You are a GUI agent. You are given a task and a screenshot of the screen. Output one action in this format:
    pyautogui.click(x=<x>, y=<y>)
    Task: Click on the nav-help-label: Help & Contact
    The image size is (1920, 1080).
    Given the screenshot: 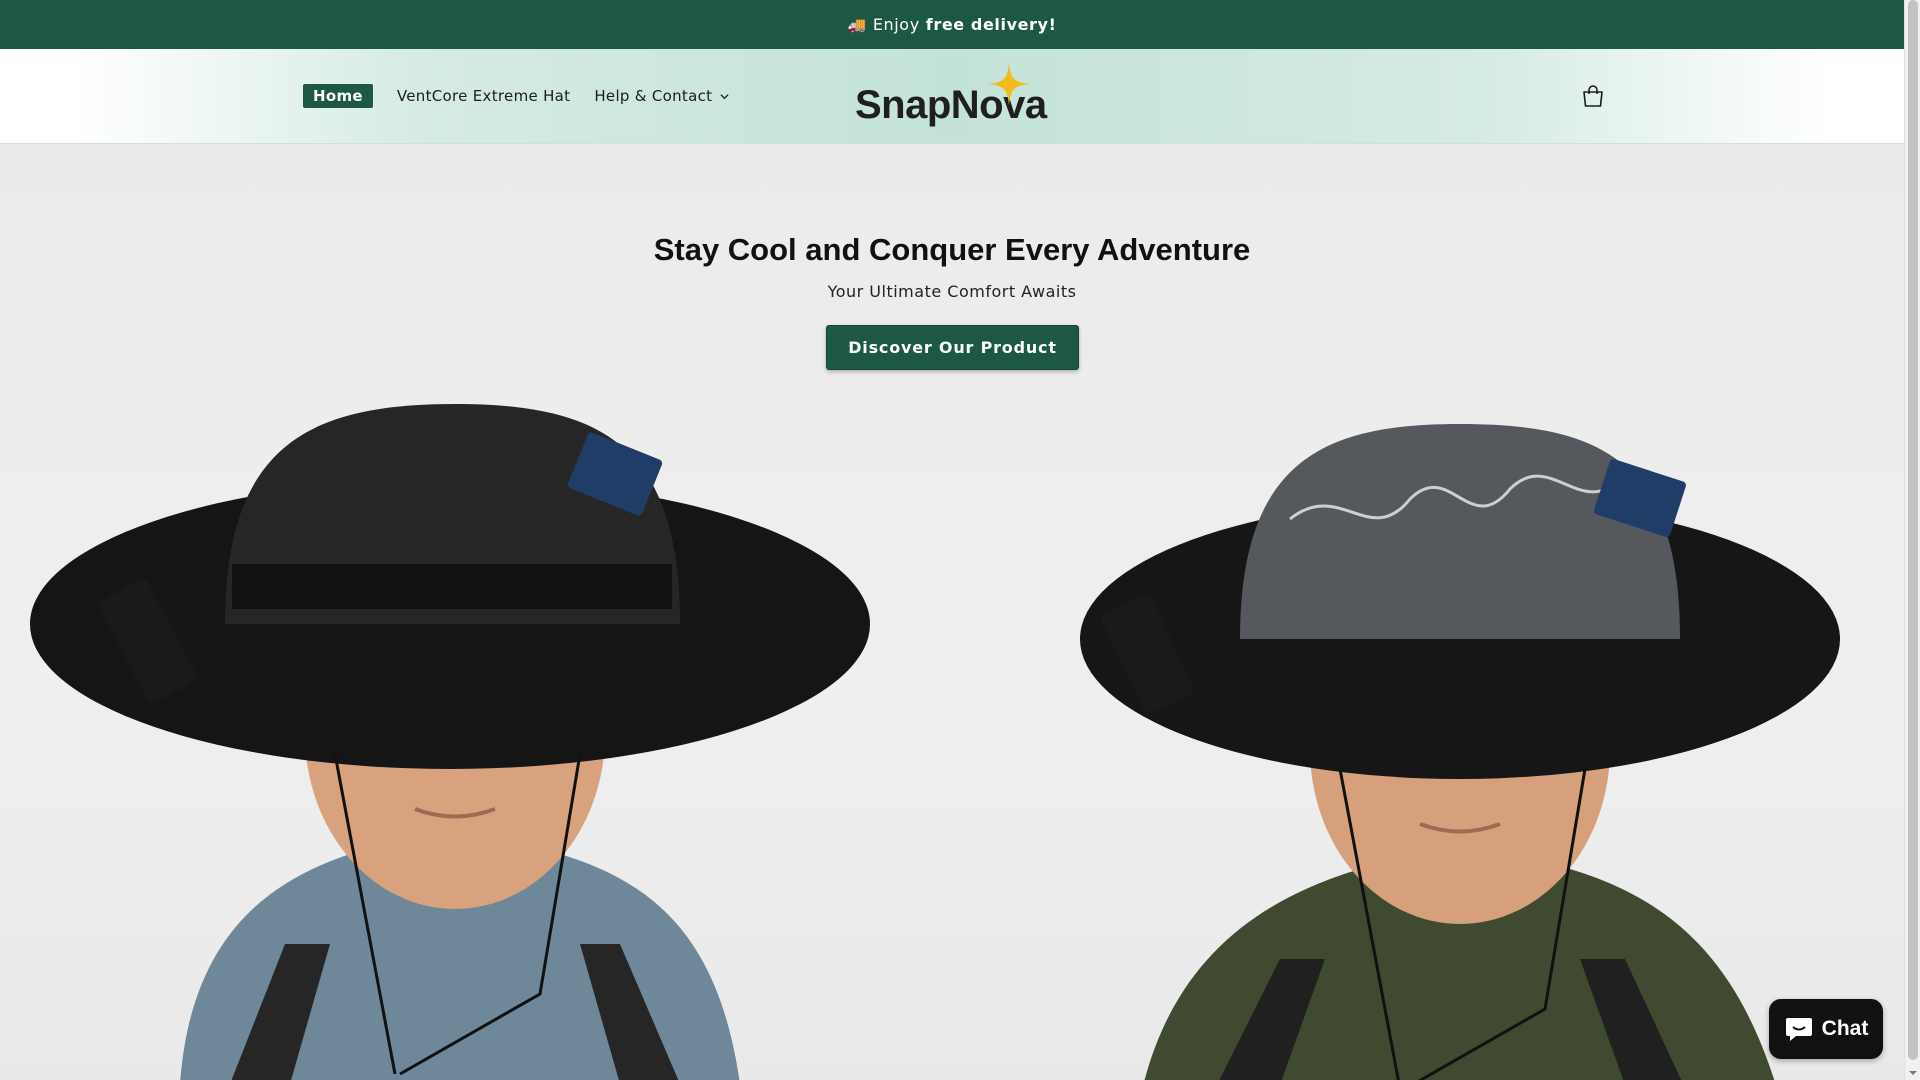 What is the action you would take?
    pyautogui.click(x=653, y=96)
    